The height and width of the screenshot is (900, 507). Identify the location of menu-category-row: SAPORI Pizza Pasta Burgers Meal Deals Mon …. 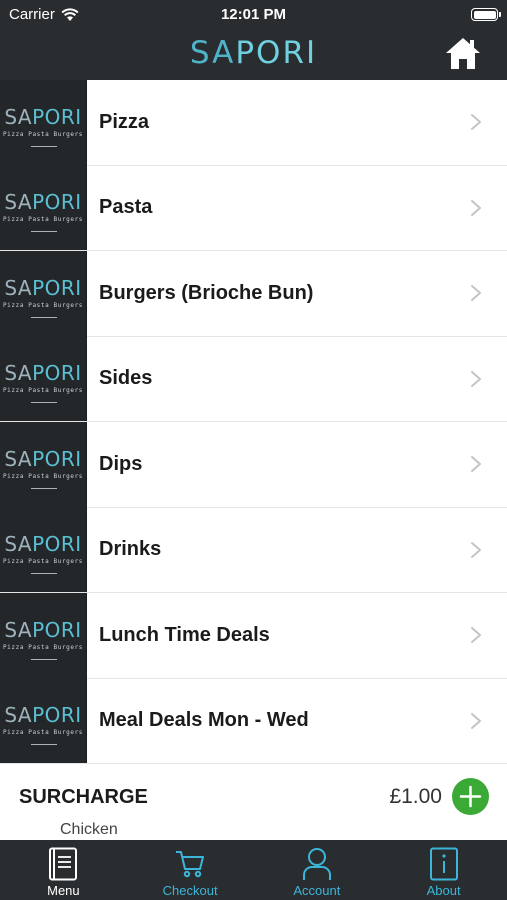
(253, 721).